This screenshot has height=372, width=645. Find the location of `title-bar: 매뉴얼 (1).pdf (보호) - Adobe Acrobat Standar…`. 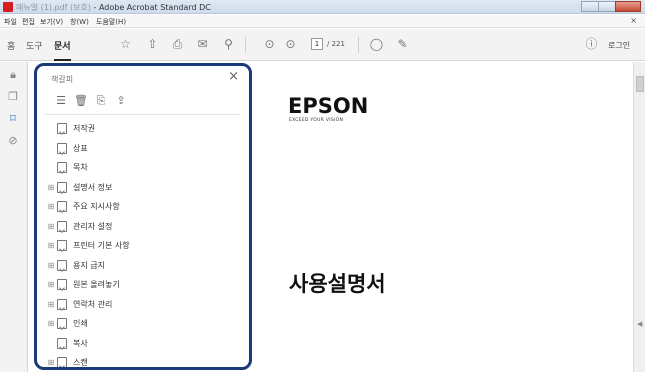

title-bar: 매뉴얼 (1).pdf (보호) - Adobe Acrobat Standar… is located at coordinates (322, 7).